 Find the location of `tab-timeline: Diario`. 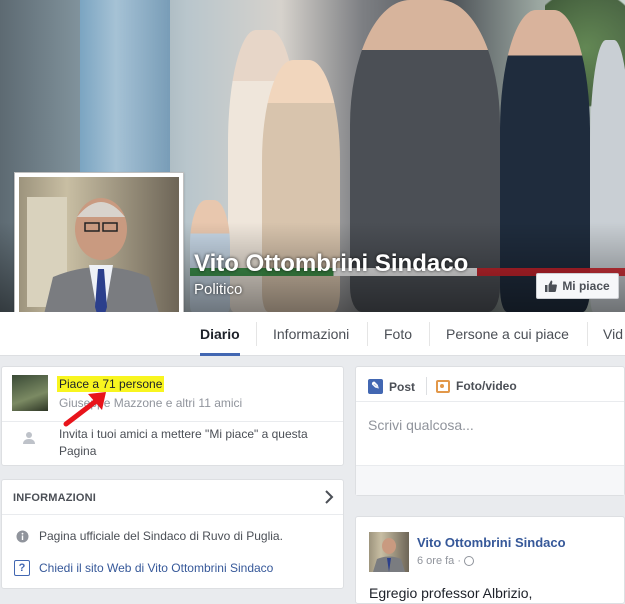

tab-timeline: Diario is located at coordinates (220, 334).